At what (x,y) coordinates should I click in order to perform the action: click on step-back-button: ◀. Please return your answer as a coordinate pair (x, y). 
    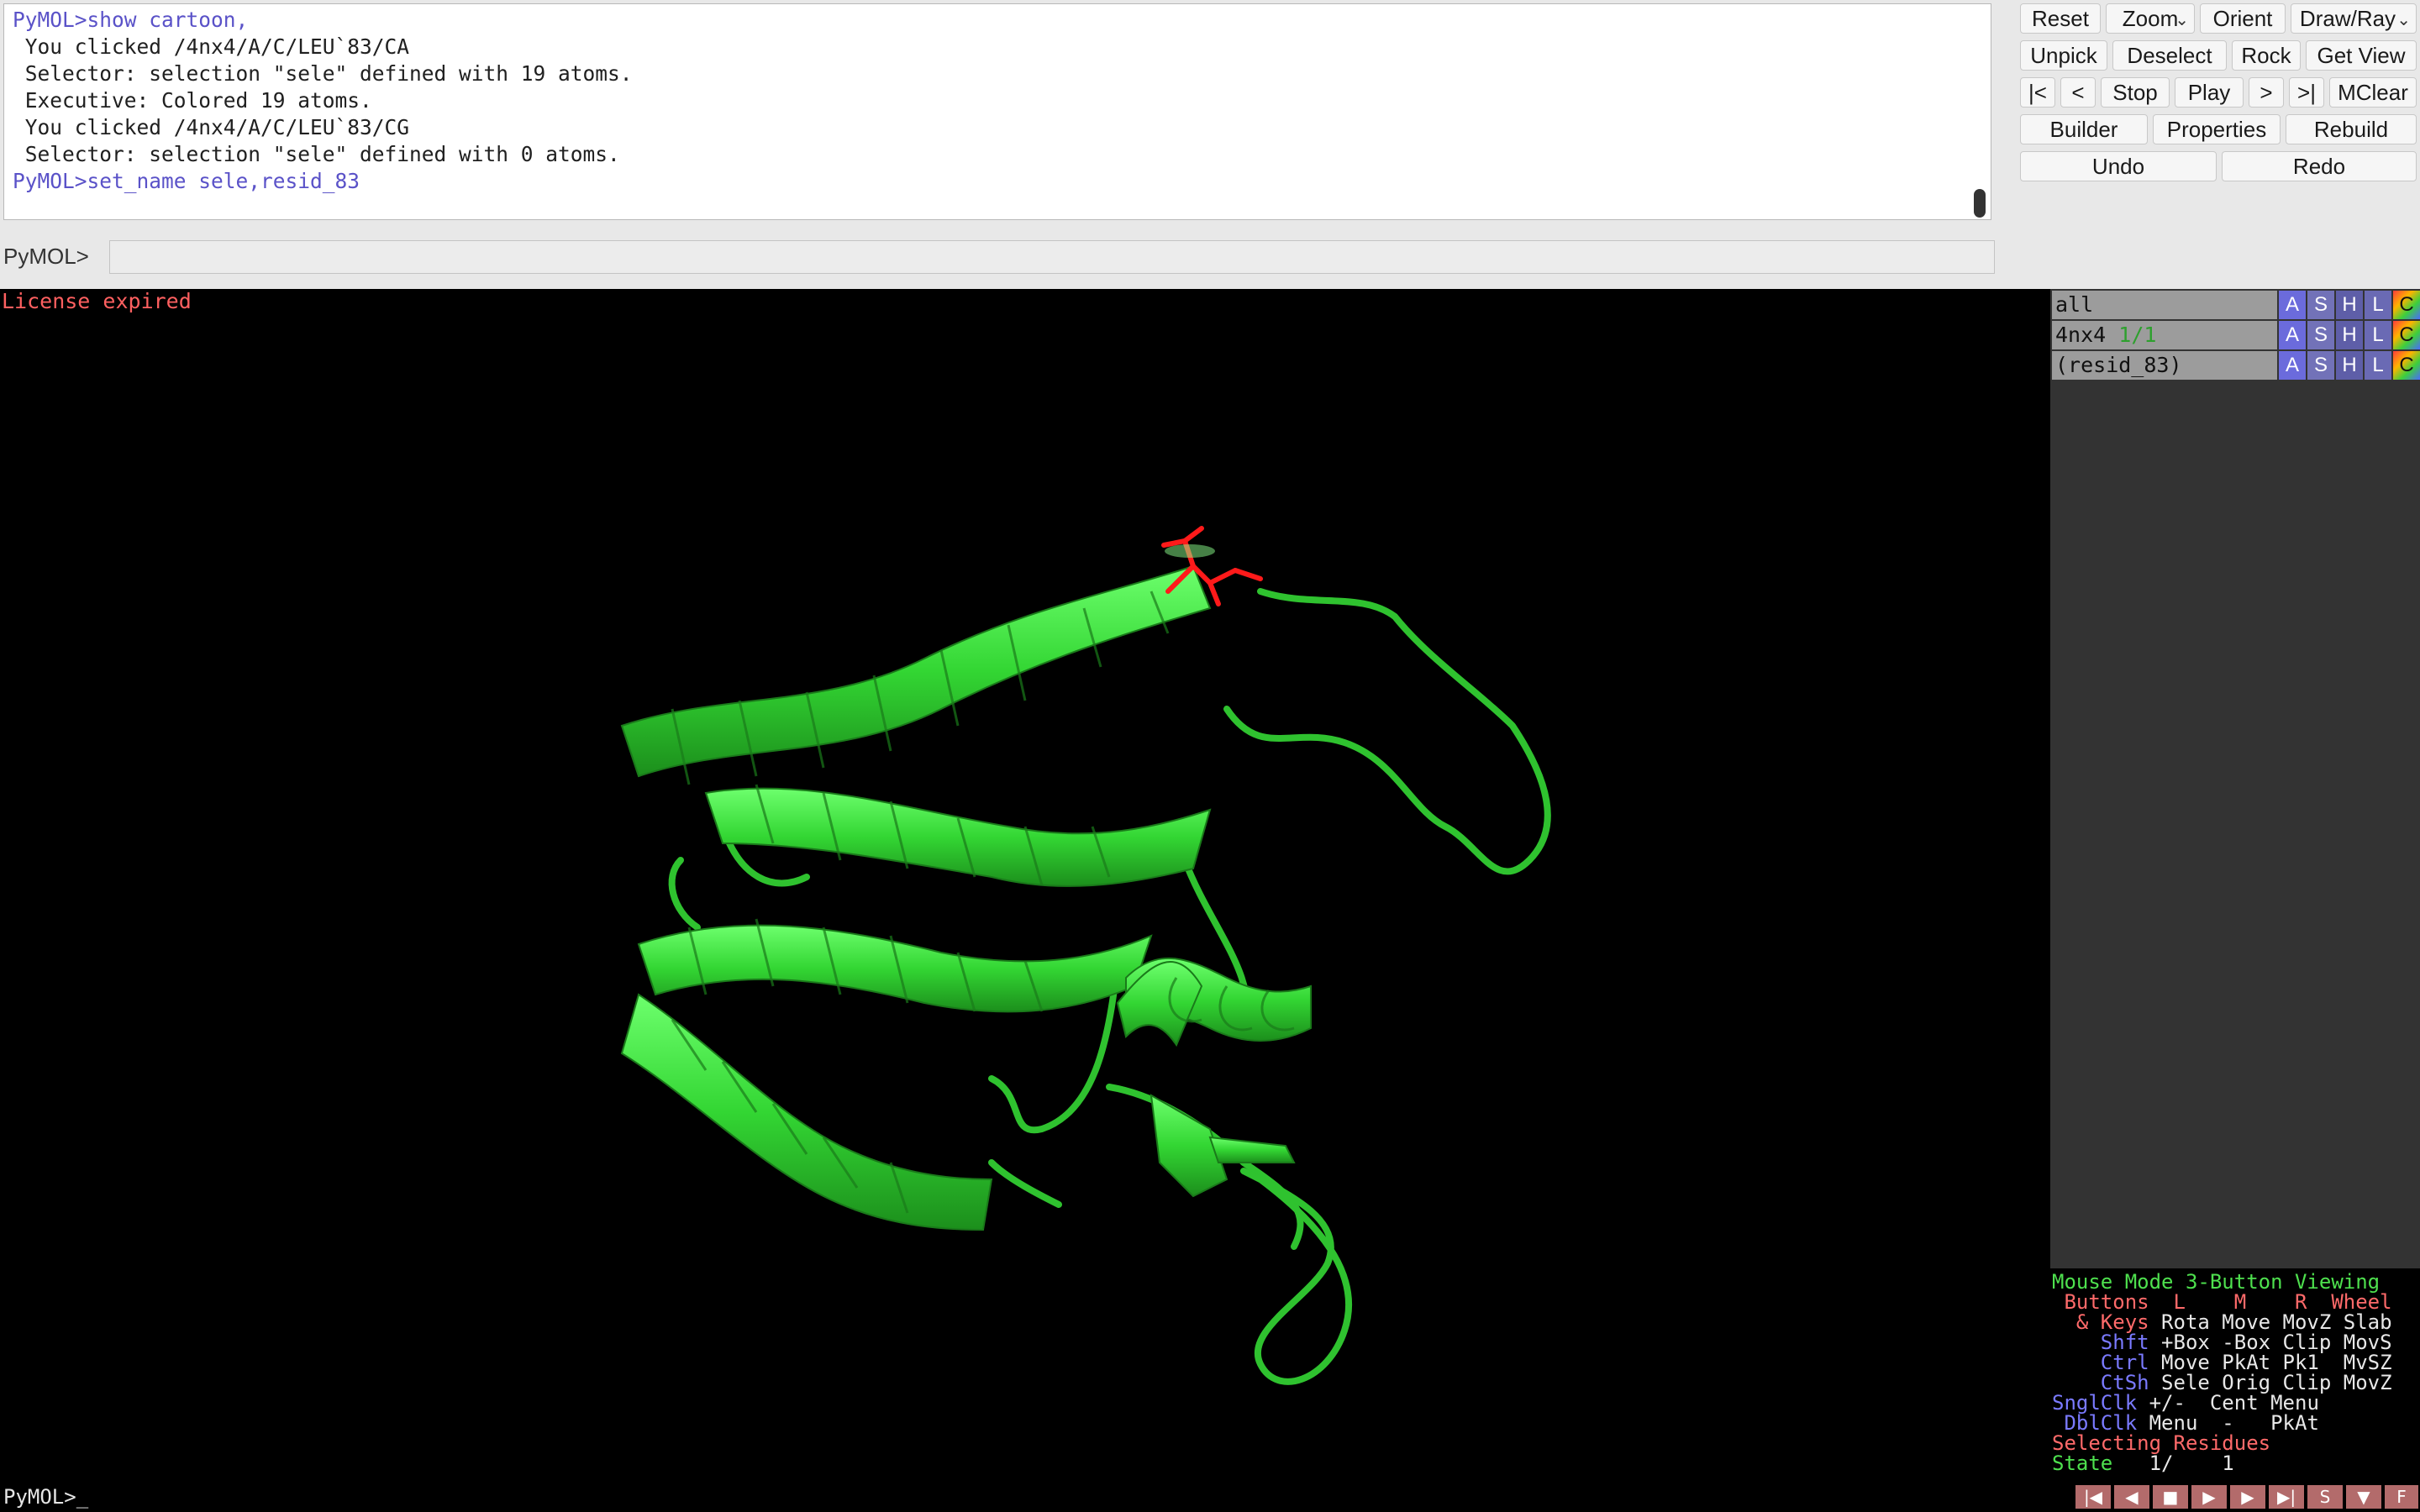
    Looking at the image, I should click on (2131, 1497).